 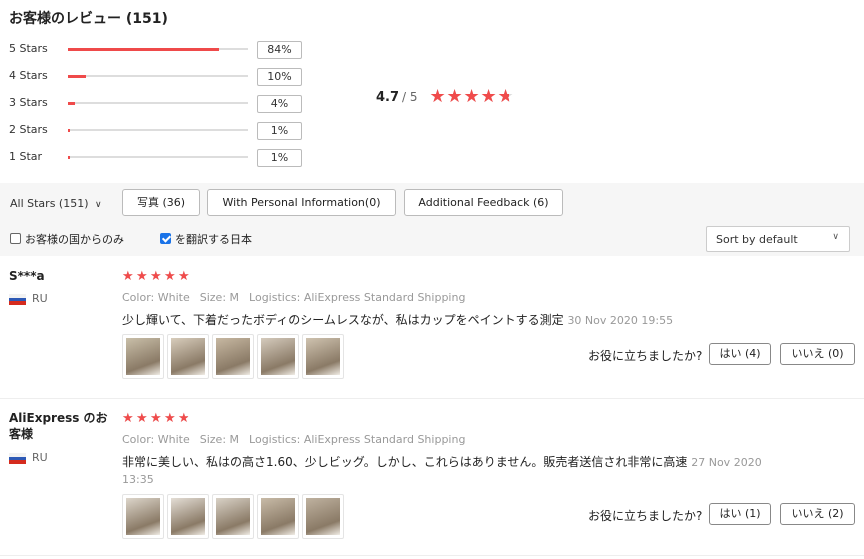 What do you see at coordinates (757, 239) in the screenshot?
I see `sort-select-value: Sort by default` at bounding box center [757, 239].